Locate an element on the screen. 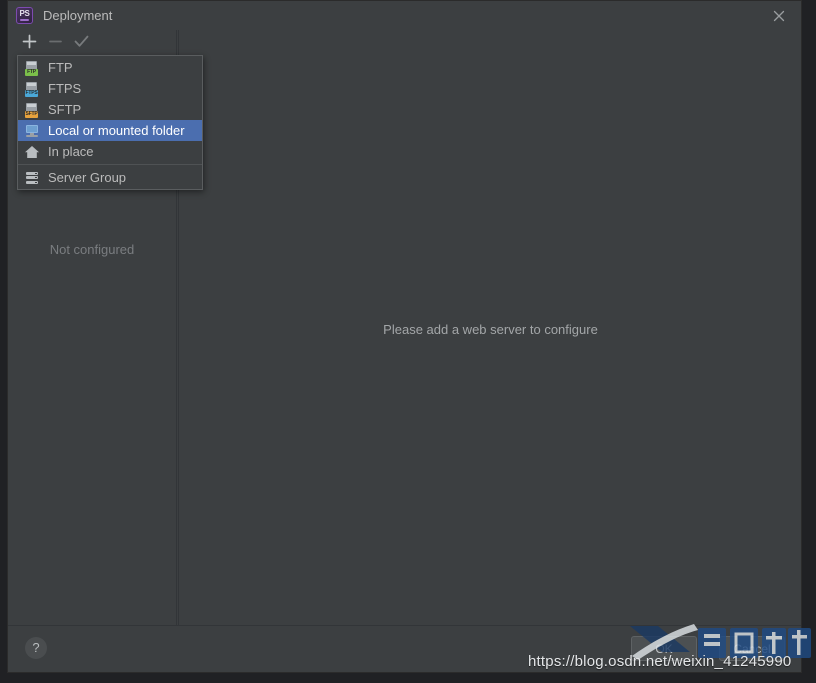 The width and height of the screenshot is (816, 683). menu-item-label: SFTP is located at coordinates (65, 109).